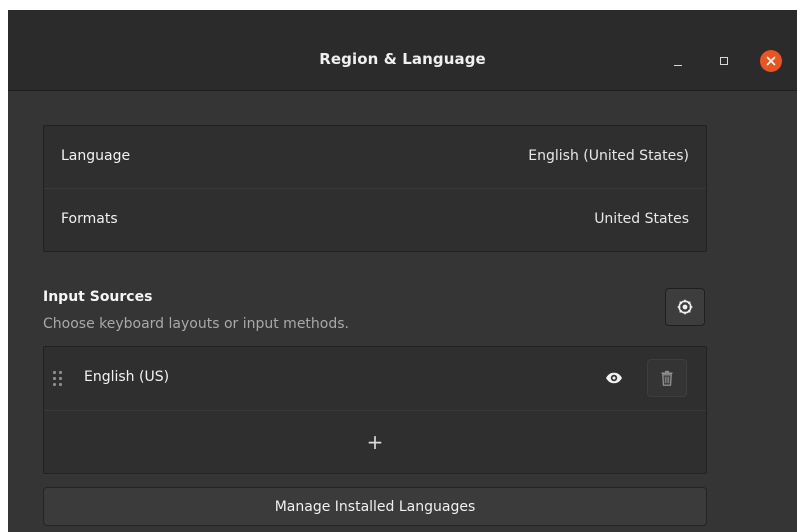 The image size is (797, 532). I want to click on maximize-button, so click(724, 61).